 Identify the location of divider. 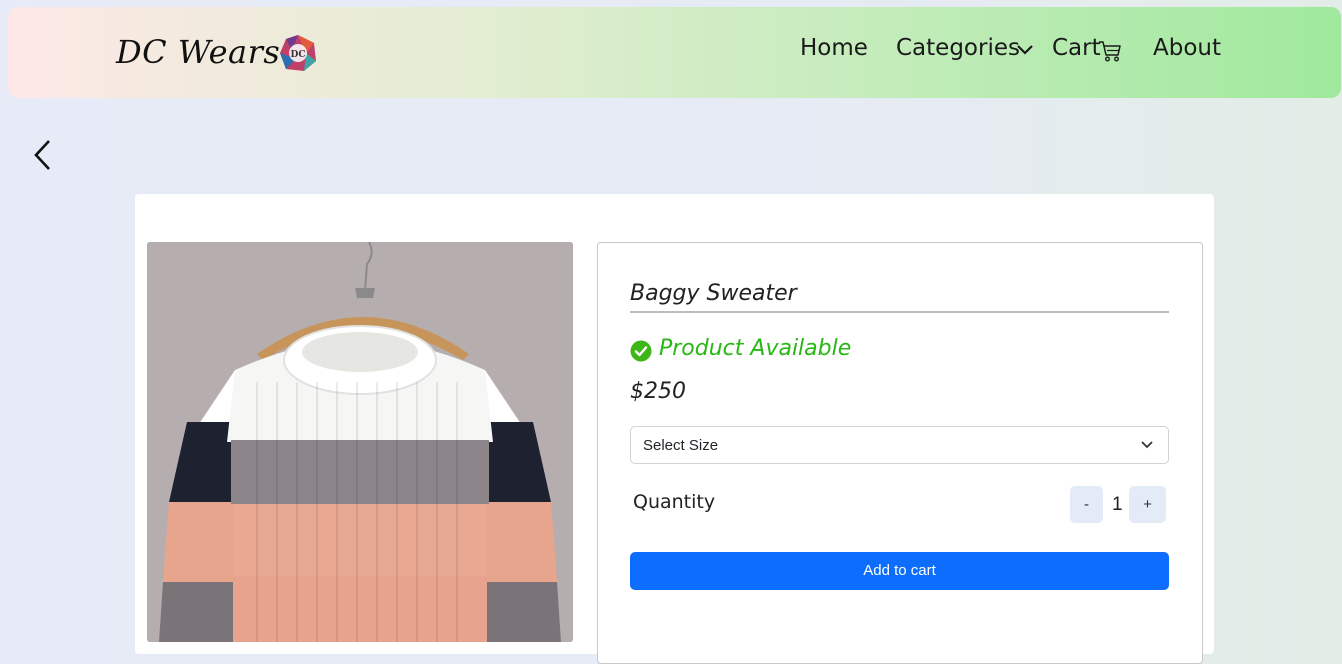
(899, 312).